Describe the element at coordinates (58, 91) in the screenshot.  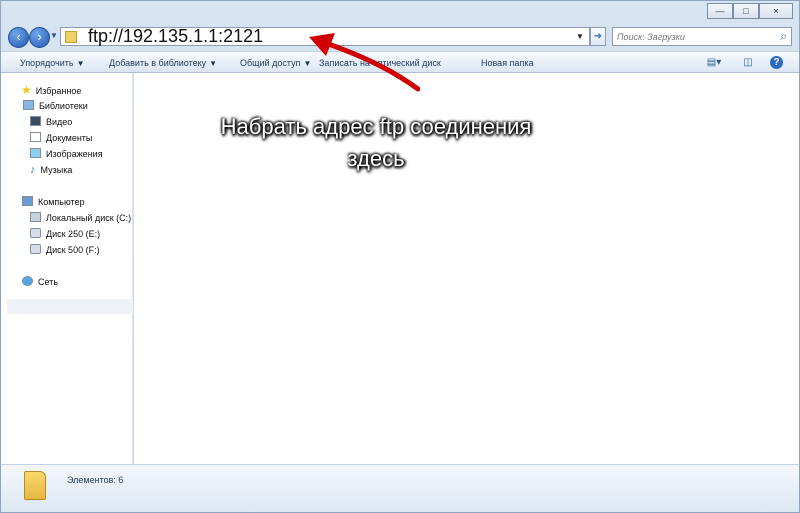
I see `sidebar-item-label: Избранное` at that location.